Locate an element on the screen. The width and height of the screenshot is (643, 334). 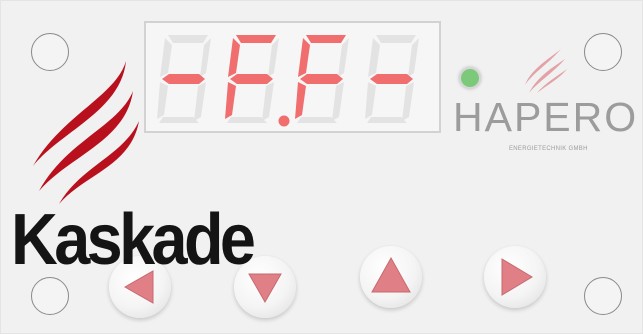
screw-bottom-right-icon is located at coordinates (603, 296).